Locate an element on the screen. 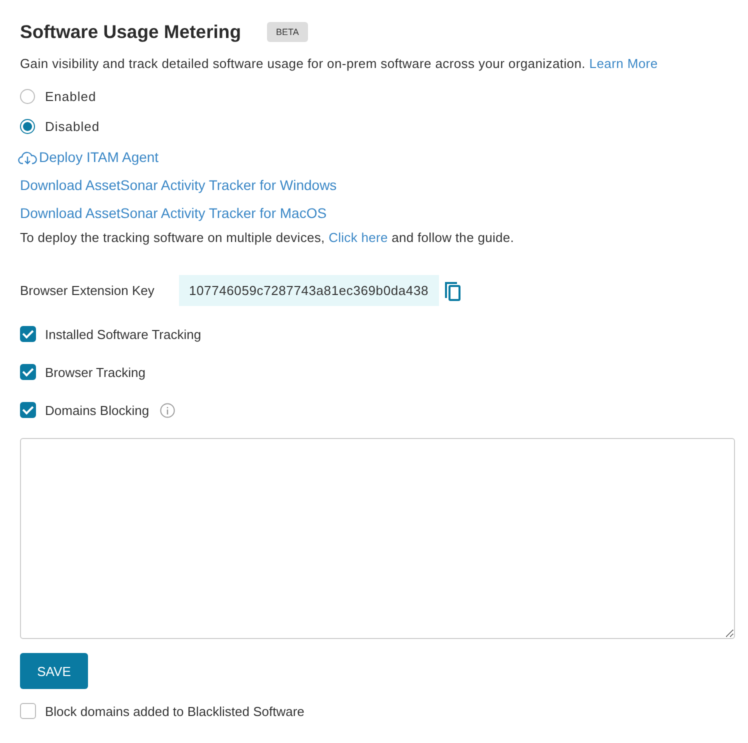 Image resolution: width=748 pixels, height=743 pixels. copy-icon is located at coordinates (452, 290).